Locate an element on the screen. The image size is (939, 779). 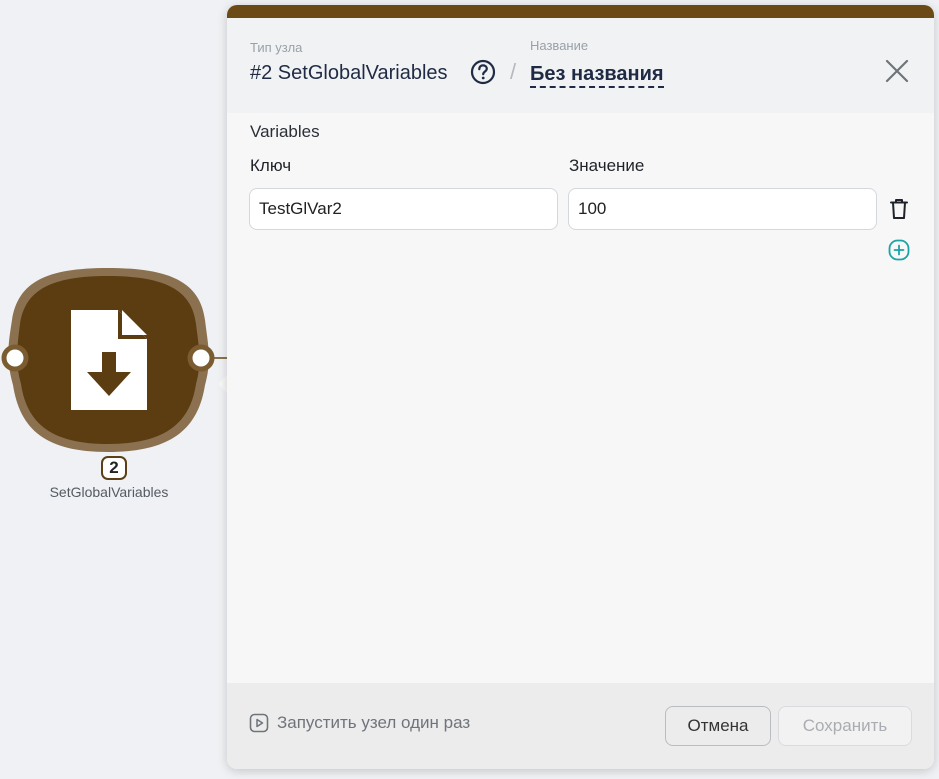
node-type-label: Тип узла is located at coordinates (276, 47).